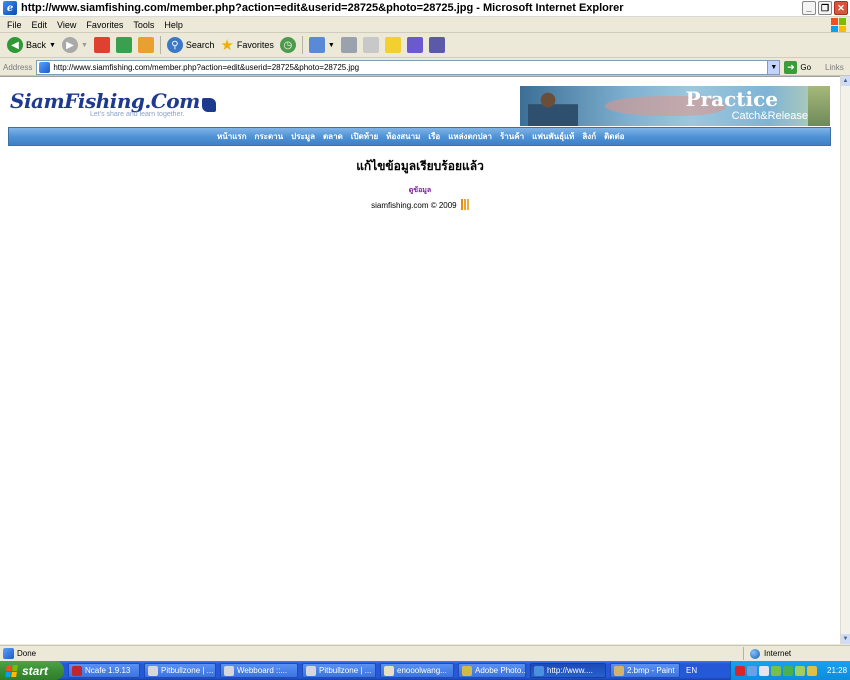  I want to click on vrr-icon, so click(776, 670).